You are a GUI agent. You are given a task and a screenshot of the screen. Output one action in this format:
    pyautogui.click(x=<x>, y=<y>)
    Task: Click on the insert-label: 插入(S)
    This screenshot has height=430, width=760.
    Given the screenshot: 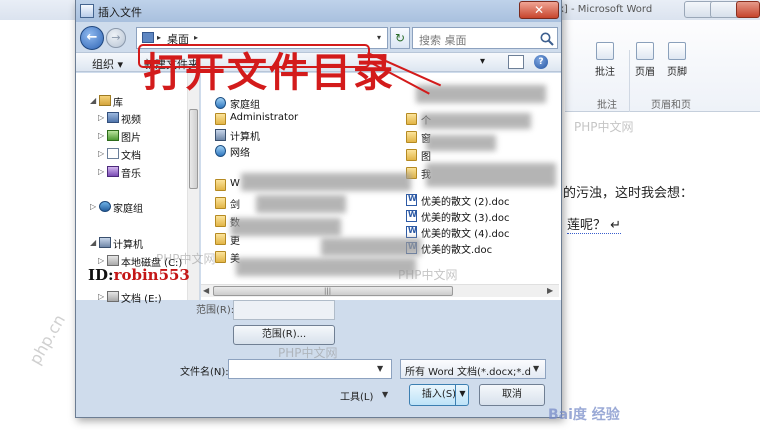 What is the action you would take?
    pyautogui.click(x=439, y=394)
    